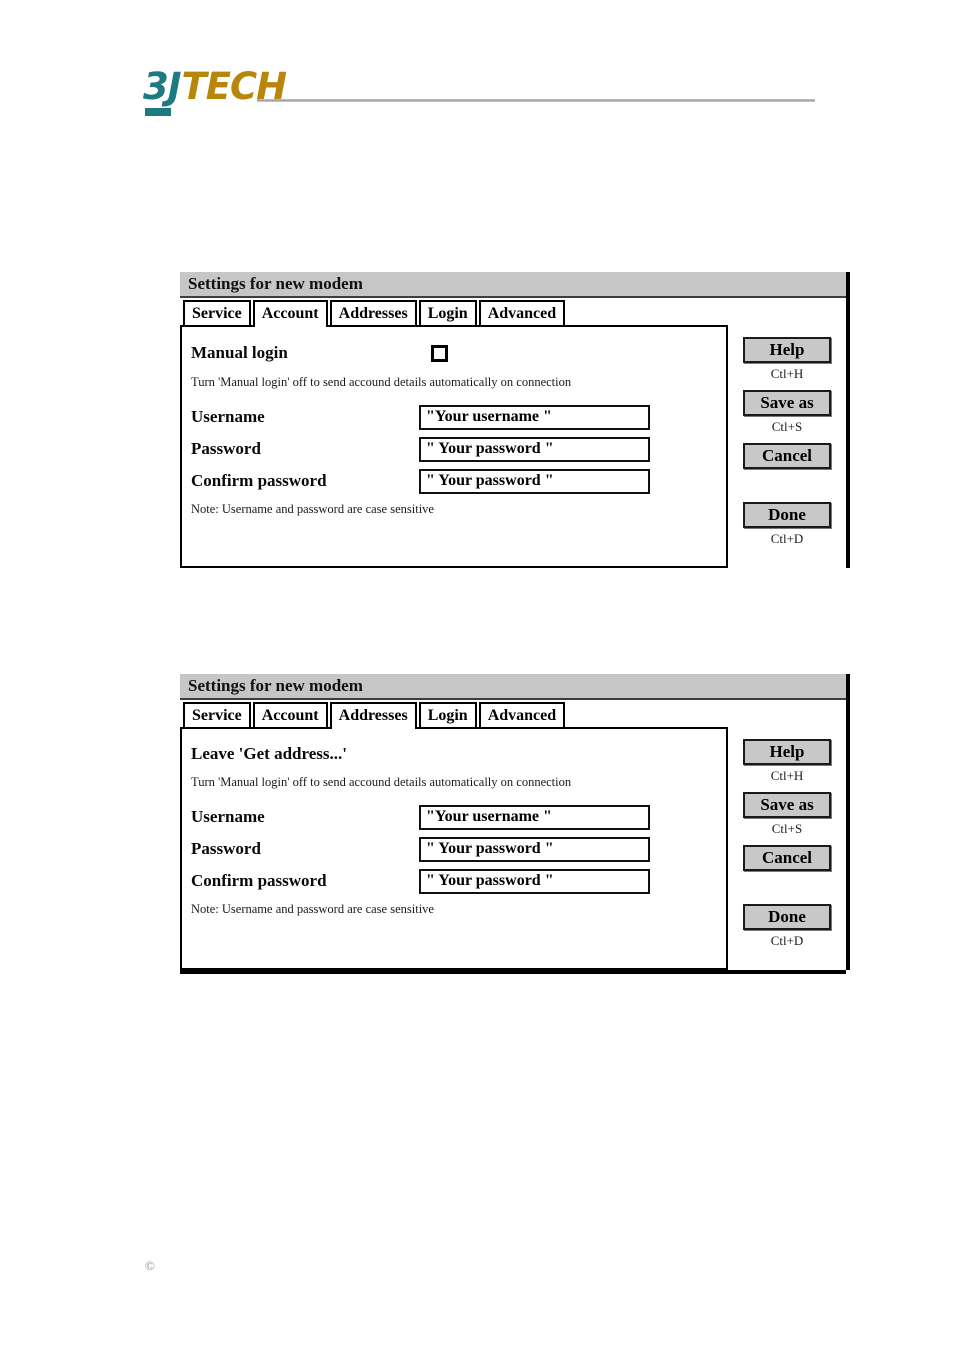 The width and height of the screenshot is (954, 1351). What do you see at coordinates (269, 753) in the screenshot?
I see `get-address-label: Leave 'Get address...'` at bounding box center [269, 753].